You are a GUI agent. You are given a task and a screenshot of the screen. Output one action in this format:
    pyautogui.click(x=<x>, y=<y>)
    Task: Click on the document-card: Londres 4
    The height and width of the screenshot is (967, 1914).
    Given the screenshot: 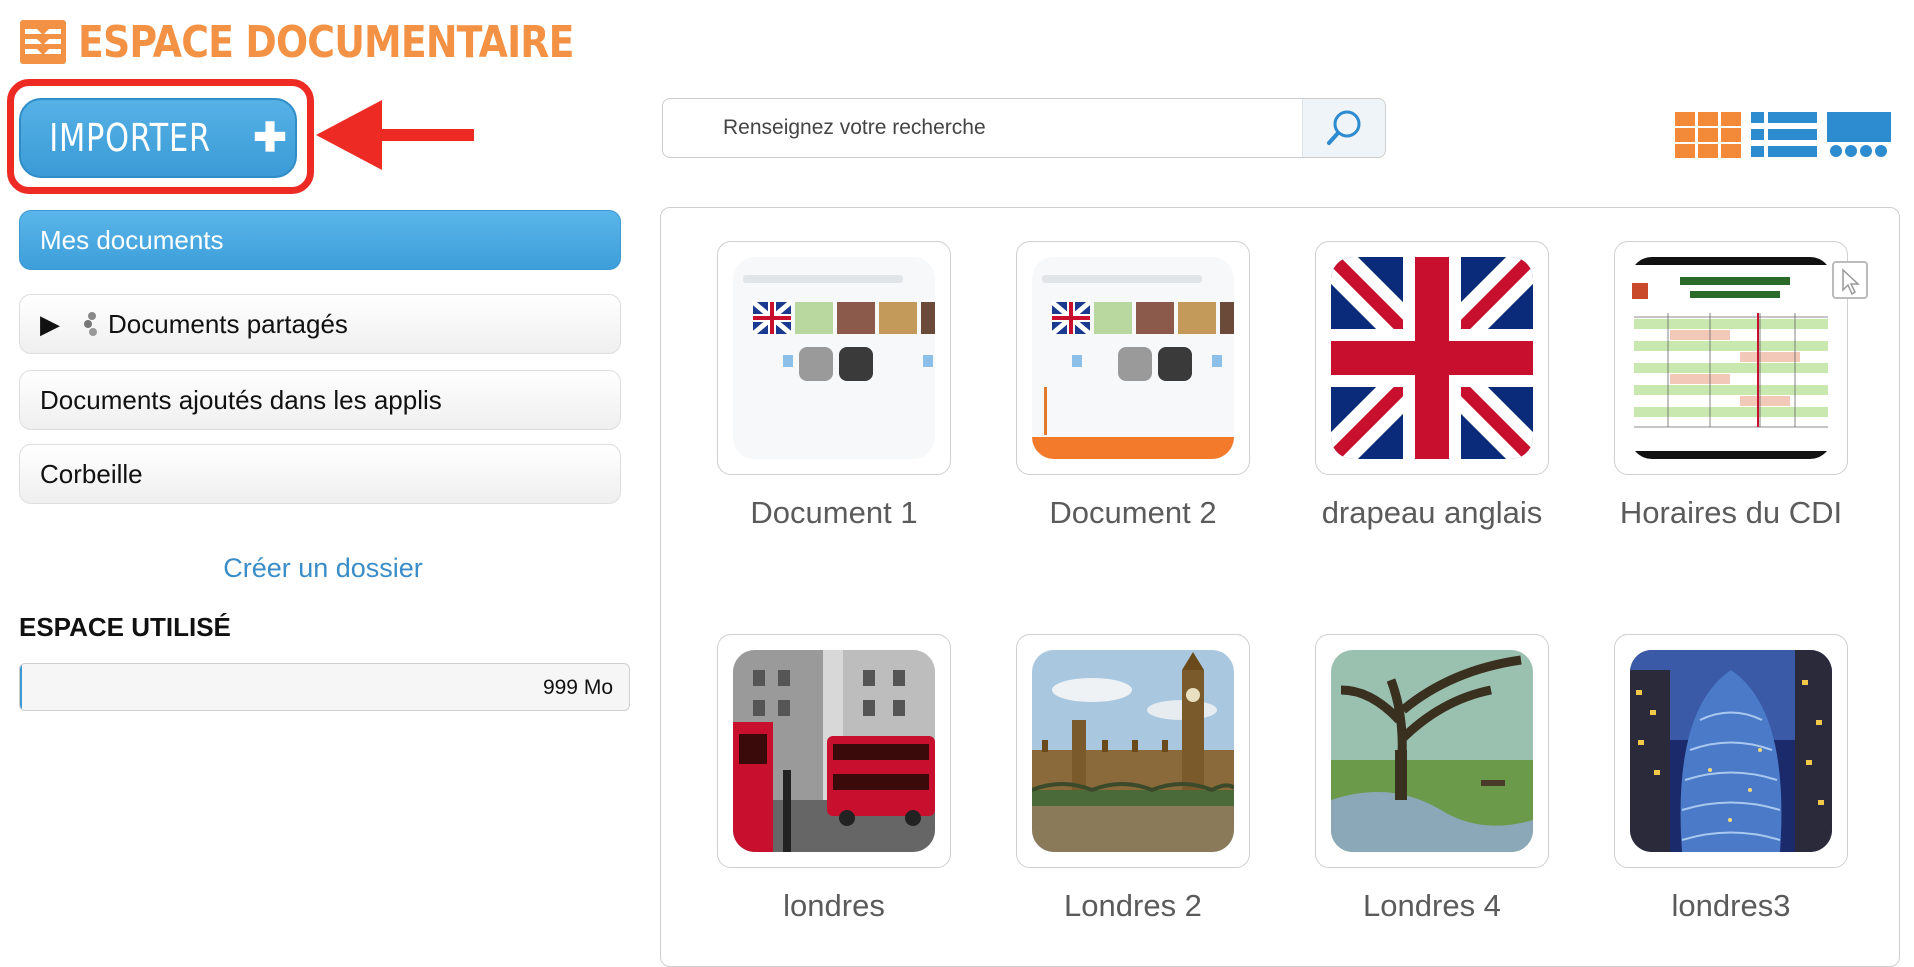 What is the action you would take?
    pyautogui.click(x=1435, y=779)
    